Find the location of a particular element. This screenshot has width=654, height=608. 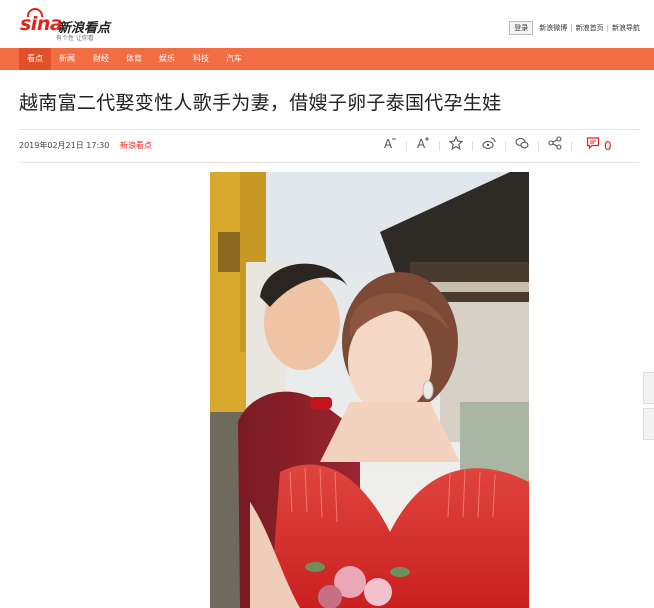

article-meta: 2019年02月21日 17:30 新浪看点 is located at coordinates (85, 145).